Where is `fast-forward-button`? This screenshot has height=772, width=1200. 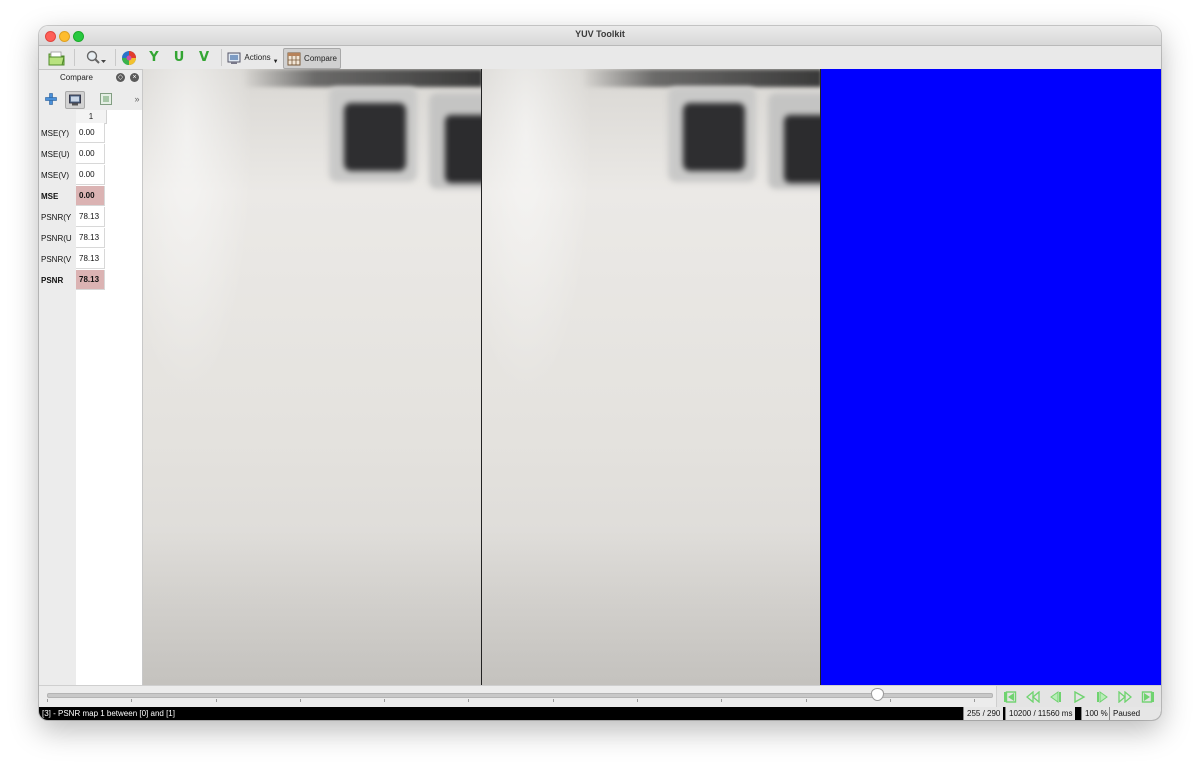 fast-forward-button is located at coordinates (1125, 697).